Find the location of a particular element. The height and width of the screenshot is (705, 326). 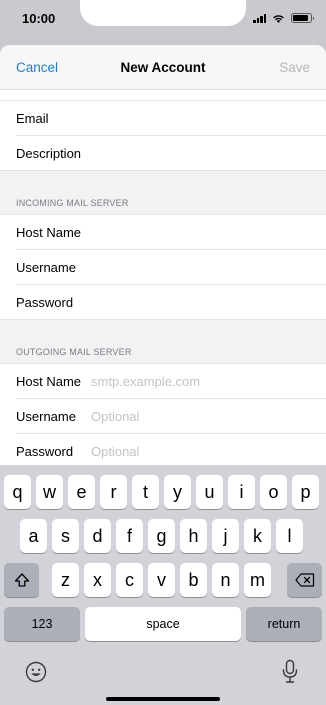

incoming-password-field: Password is located at coordinates (163, 302).